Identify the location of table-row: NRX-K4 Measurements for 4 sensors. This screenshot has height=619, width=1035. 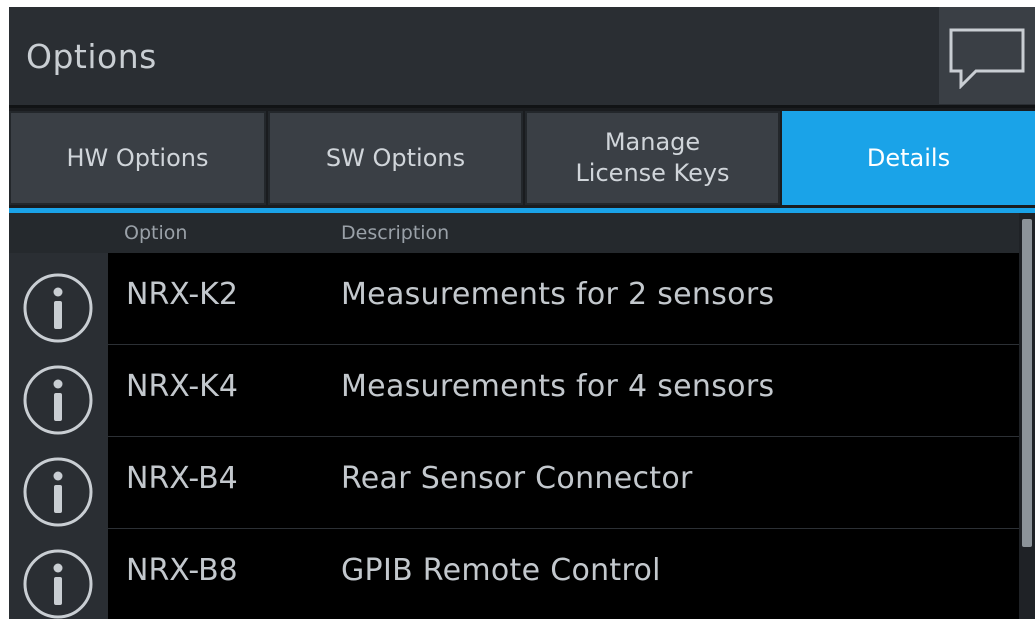
(514, 391).